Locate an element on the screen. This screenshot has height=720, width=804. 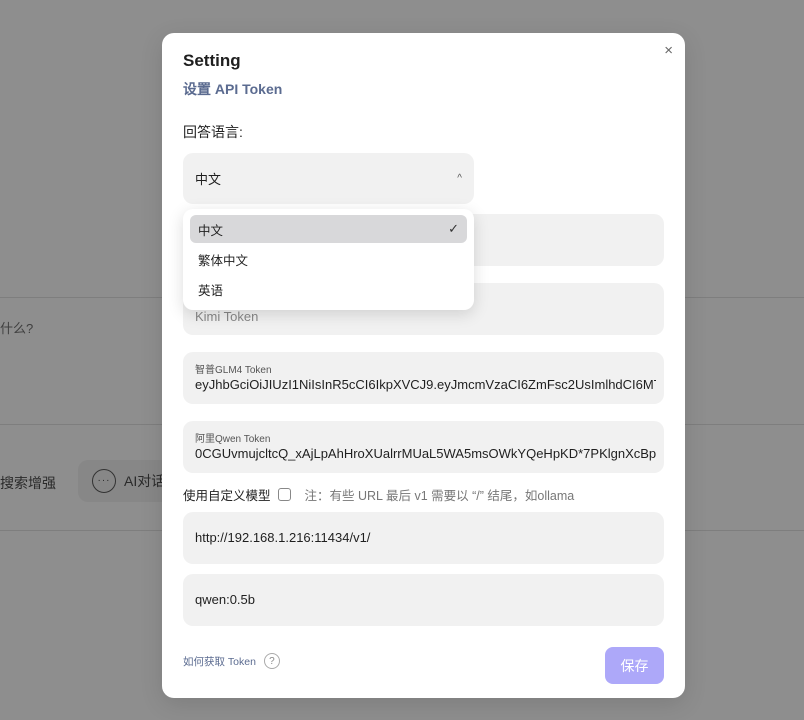
language-option-label: 繁体中文 is located at coordinates (223, 260).